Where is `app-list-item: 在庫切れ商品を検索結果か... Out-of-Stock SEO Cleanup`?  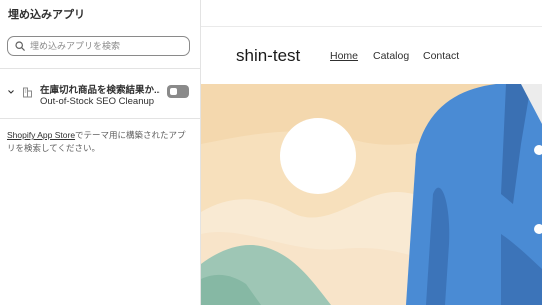 app-list-item: 在庫切れ商品を検索結果か... Out-of-Stock SEO Cleanup is located at coordinates (100, 94).